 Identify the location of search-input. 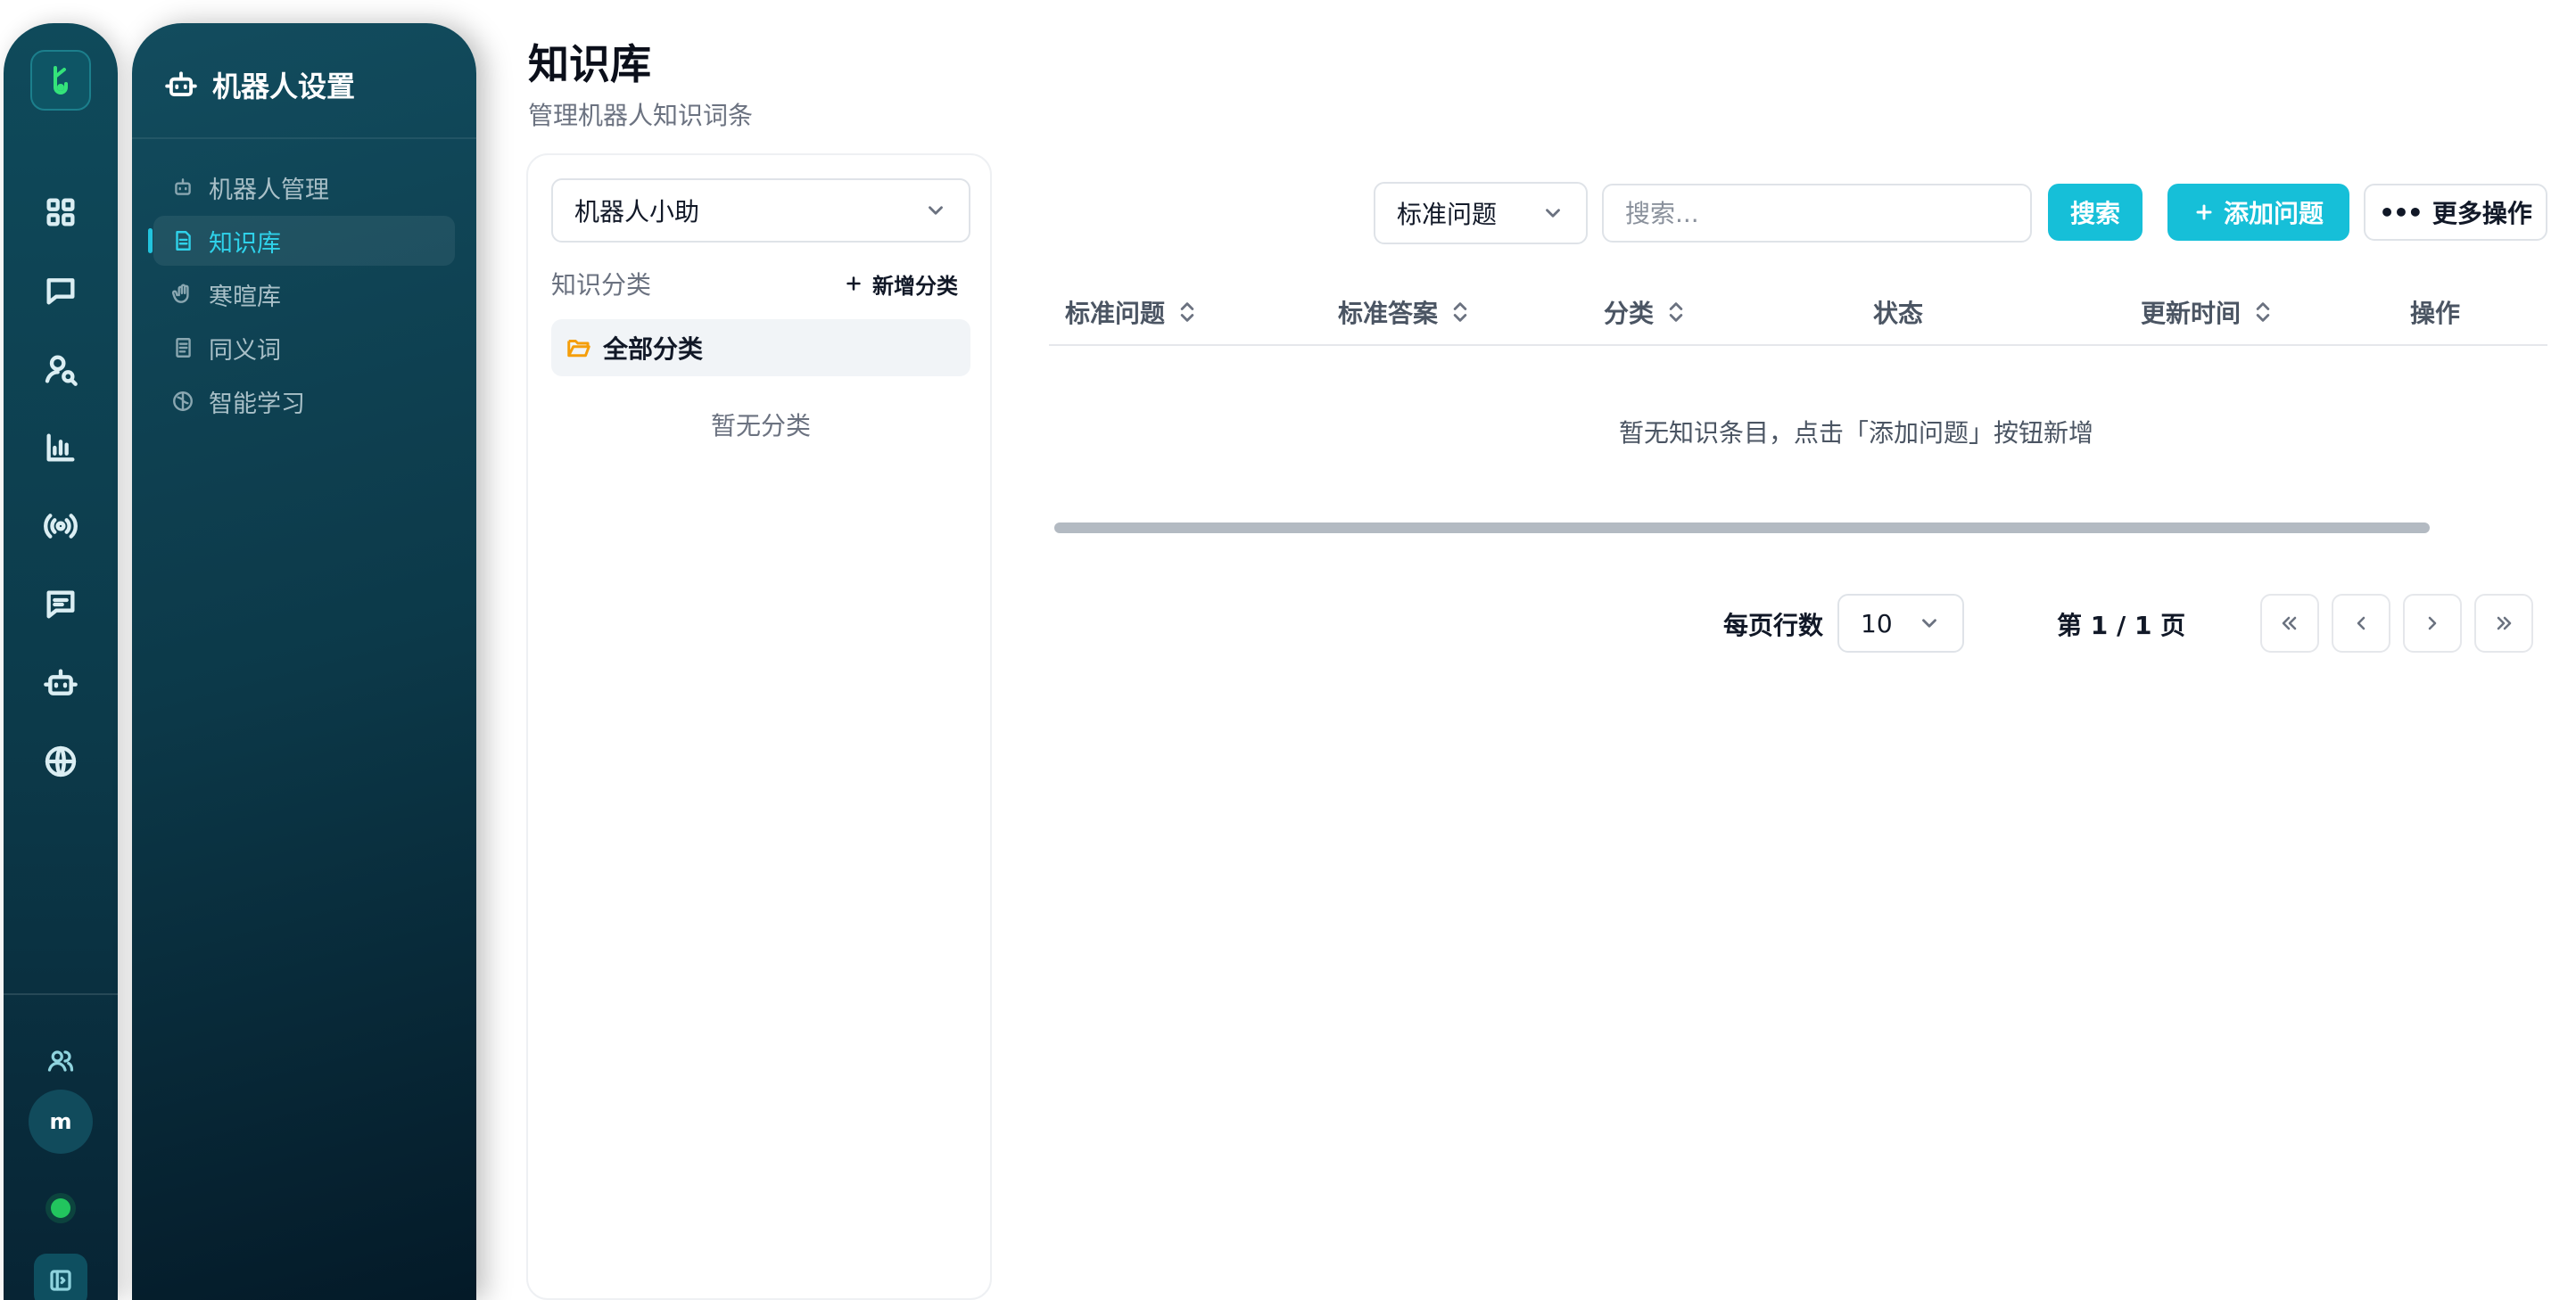
(1817, 213).